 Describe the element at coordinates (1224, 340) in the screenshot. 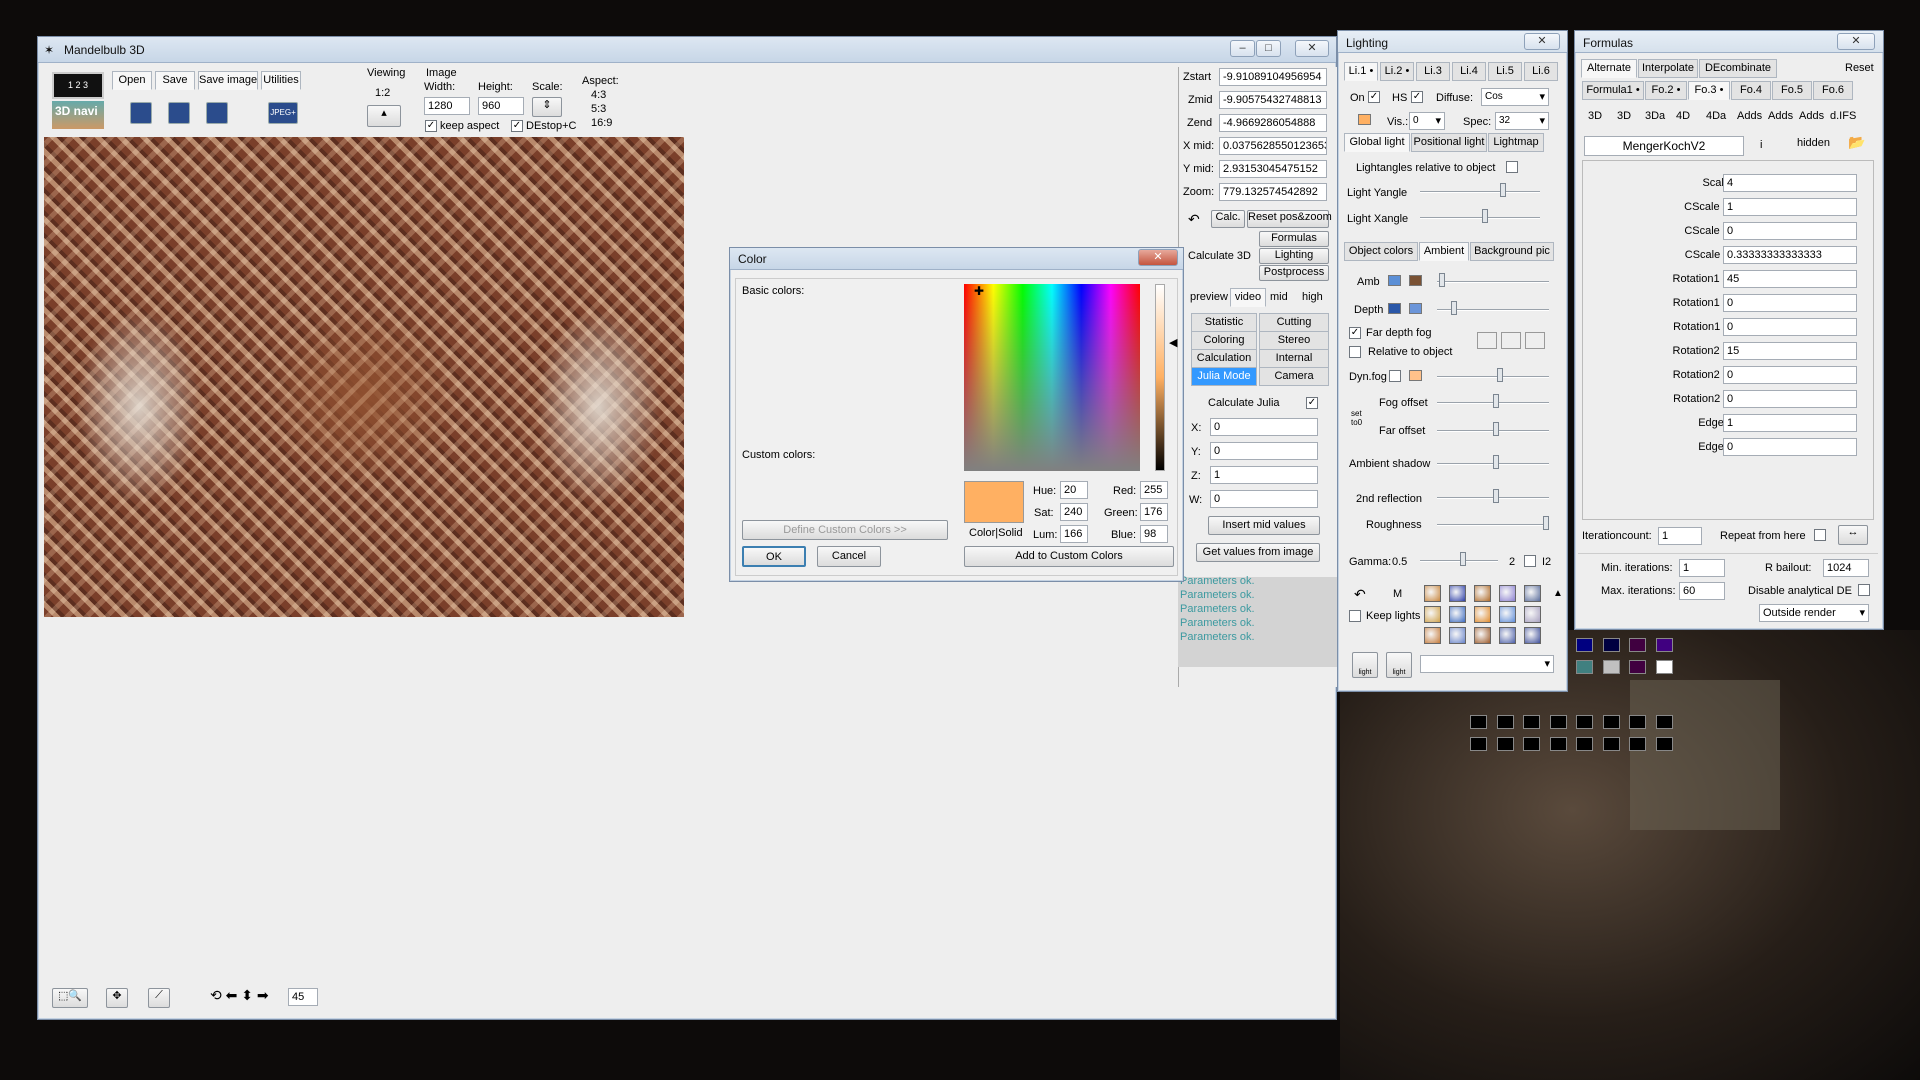

I see `tab-coloring: Coloring` at that location.